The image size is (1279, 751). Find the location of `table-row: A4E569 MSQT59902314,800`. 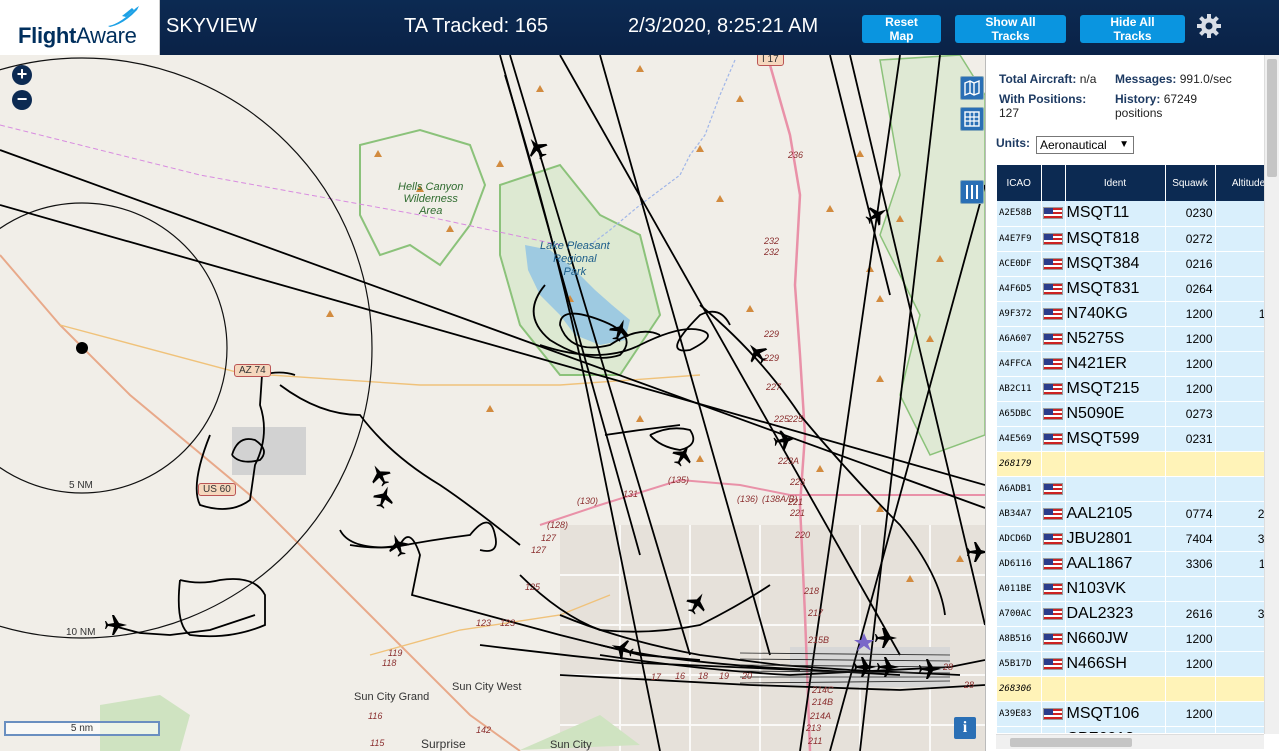

table-row: A4E569 MSQT59902314,800 is located at coordinates (1131, 439).